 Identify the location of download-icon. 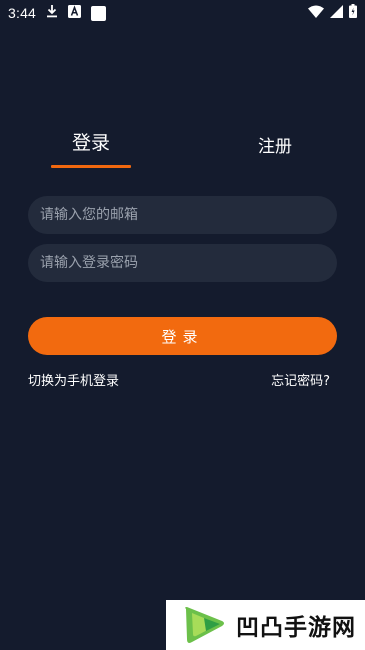
(52, 13).